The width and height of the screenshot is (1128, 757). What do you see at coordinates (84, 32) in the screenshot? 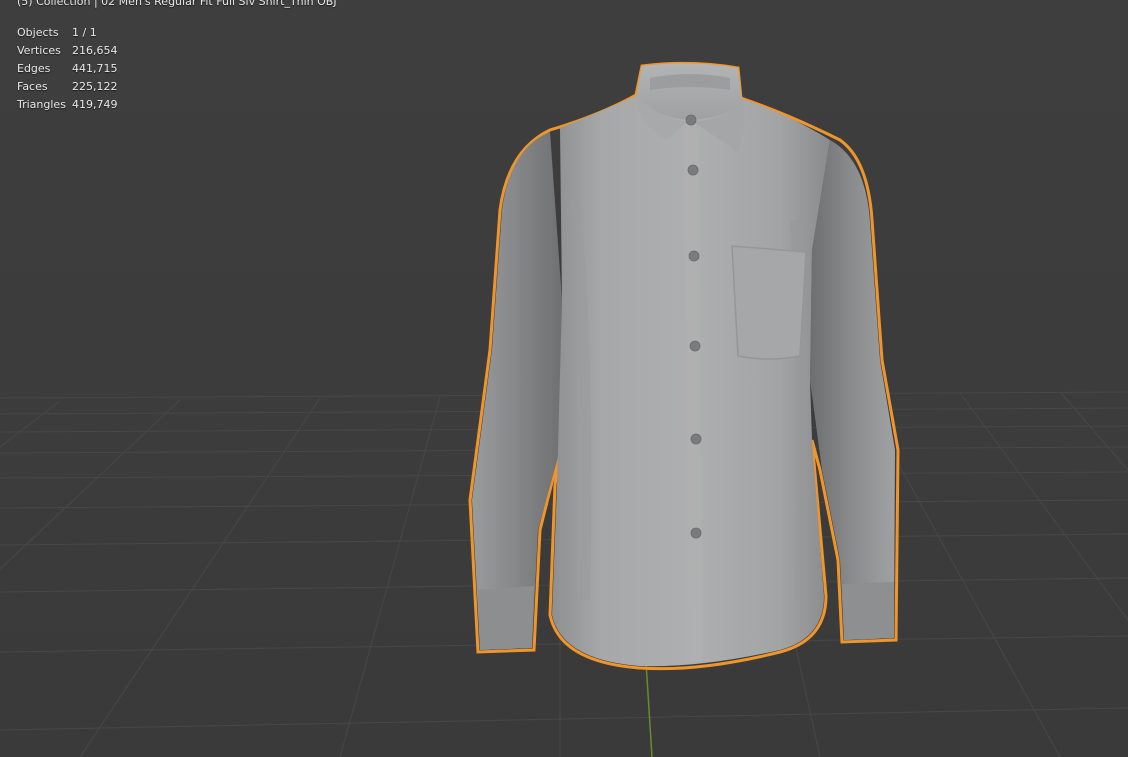
I see `stat-value: 1 / 1` at bounding box center [84, 32].